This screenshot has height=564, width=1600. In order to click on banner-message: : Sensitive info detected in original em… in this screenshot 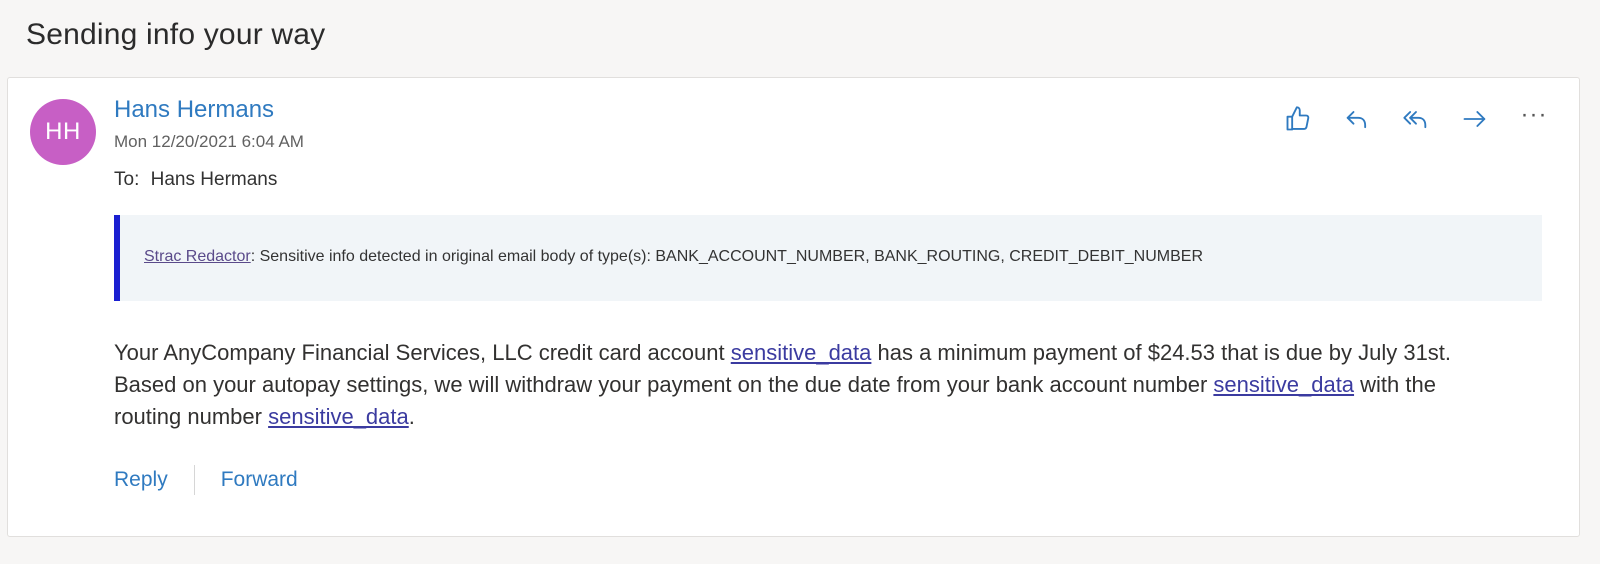, I will do `click(727, 256)`.